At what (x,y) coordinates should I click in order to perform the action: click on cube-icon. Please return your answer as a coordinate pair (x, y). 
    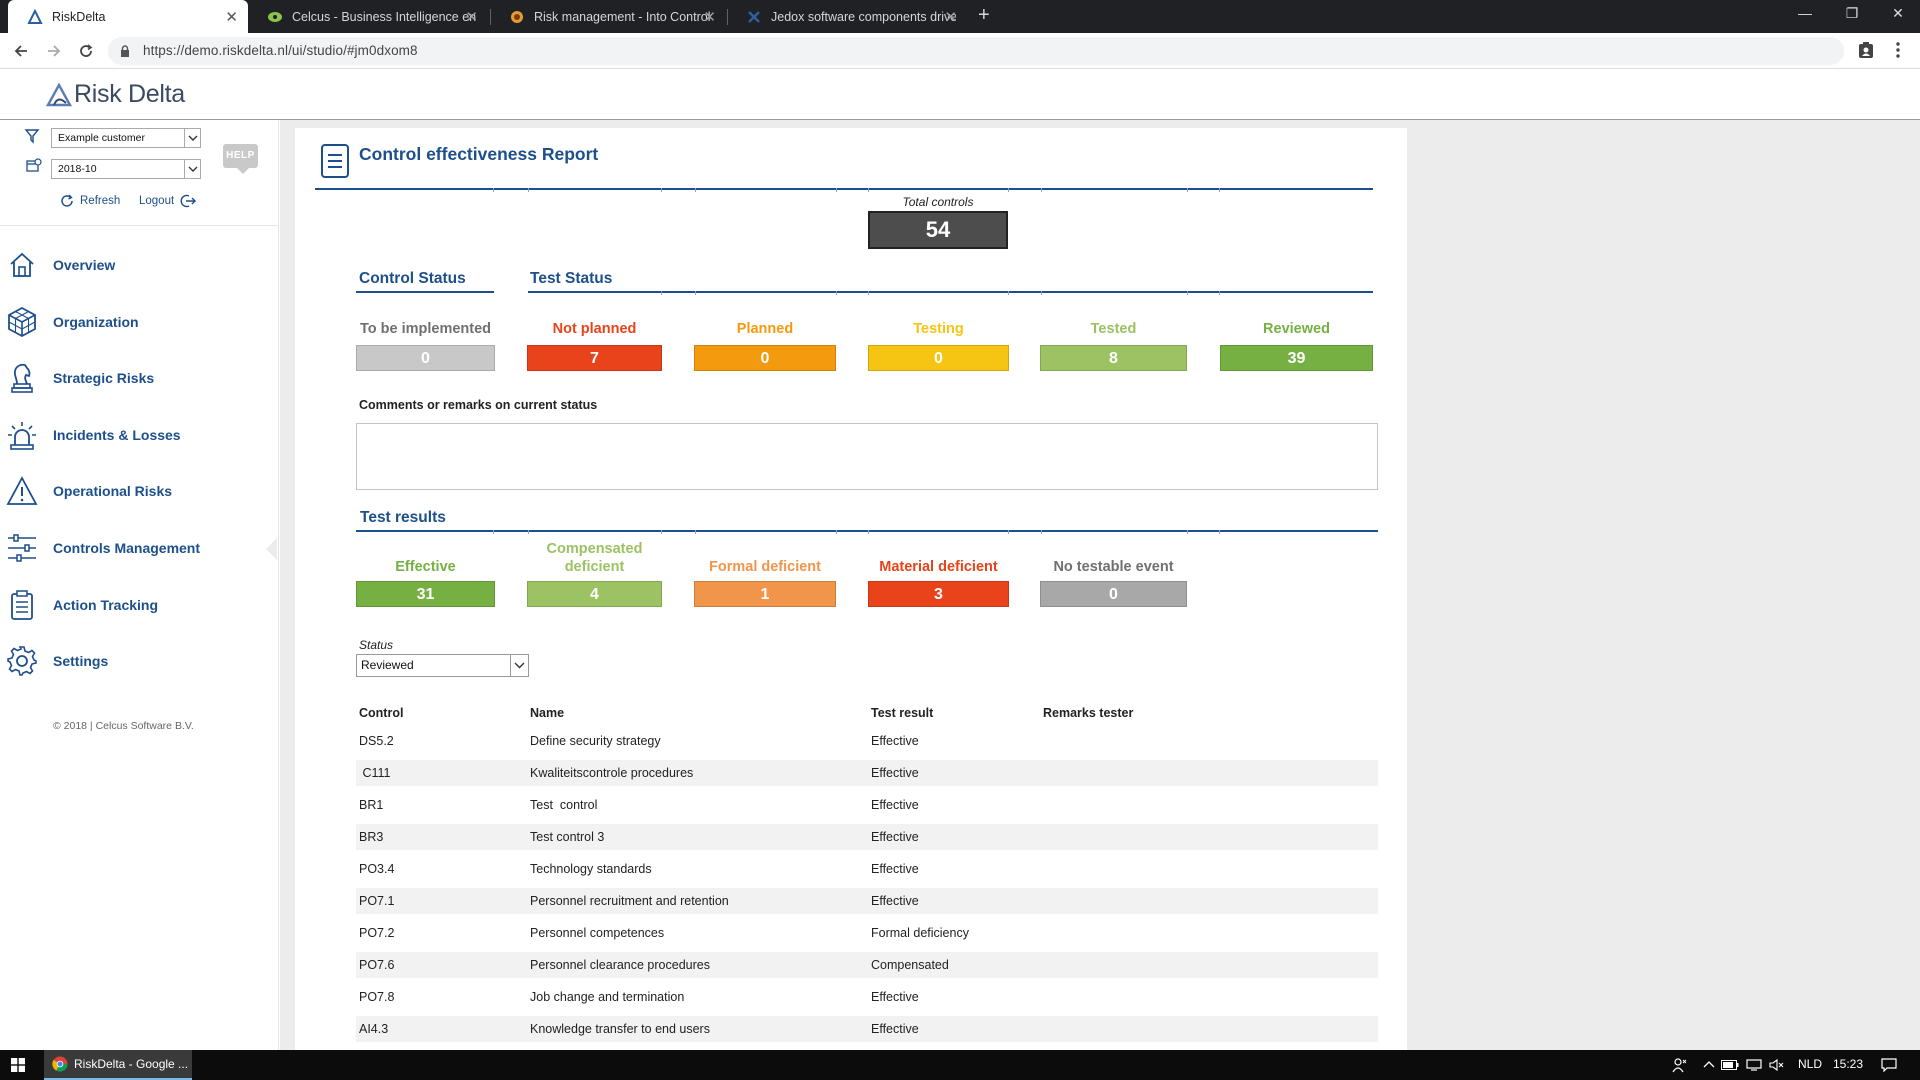
    Looking at the image, I should click on (22, 322).